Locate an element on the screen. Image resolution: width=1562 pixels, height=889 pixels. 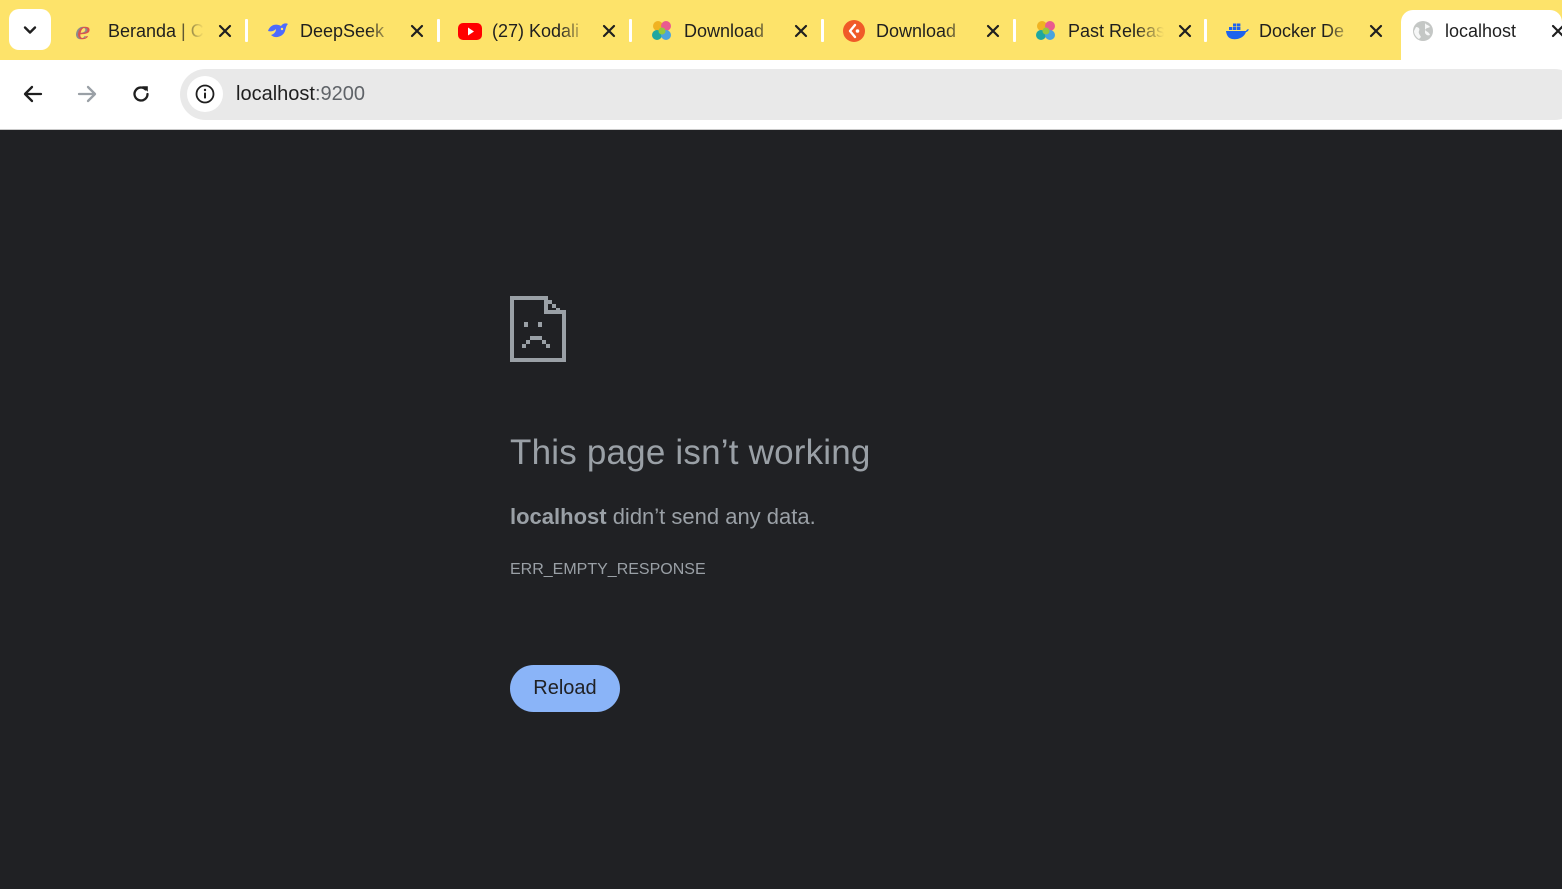
tab-download-elastic: Download is located at coordinates (735, 31).